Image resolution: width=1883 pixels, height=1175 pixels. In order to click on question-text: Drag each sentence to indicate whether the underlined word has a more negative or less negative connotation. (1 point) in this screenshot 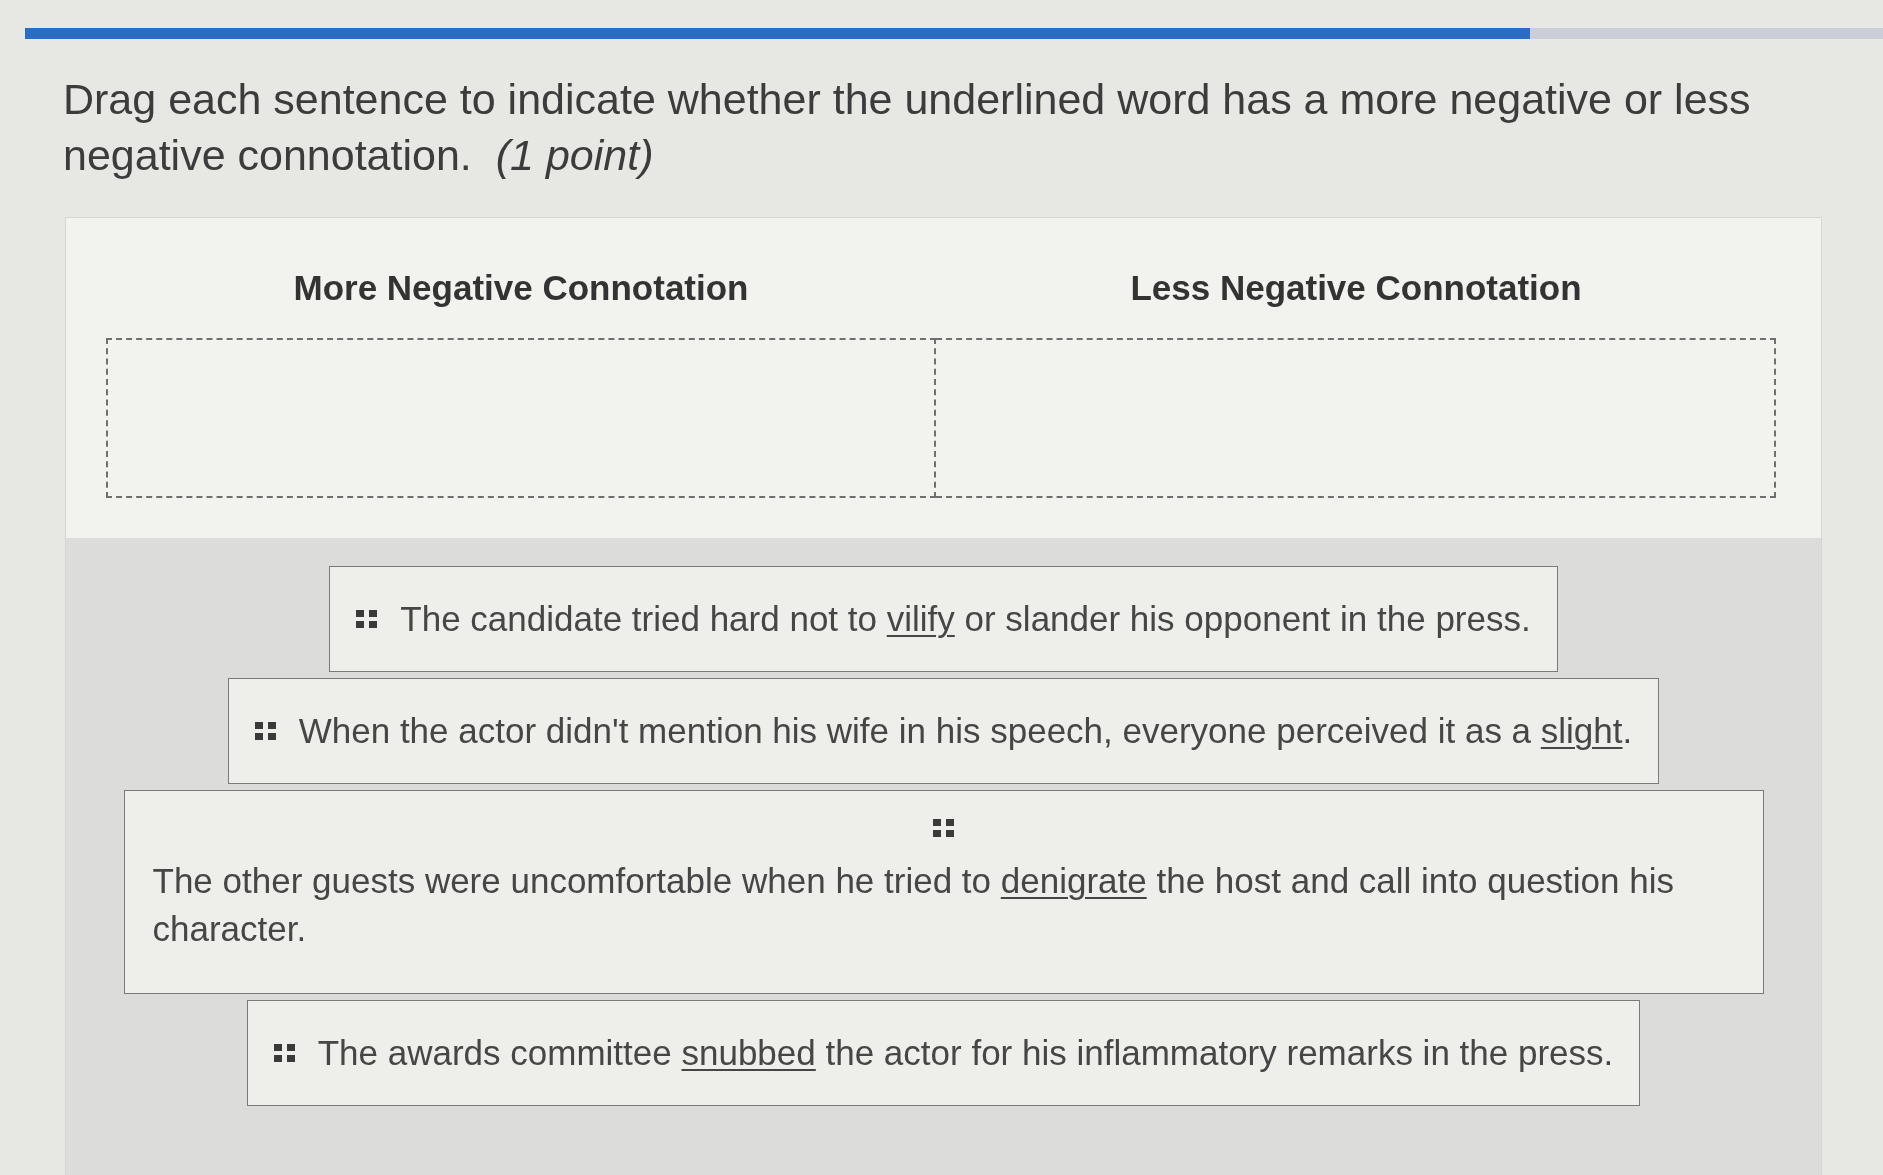, I will do `click(907, 127)`.